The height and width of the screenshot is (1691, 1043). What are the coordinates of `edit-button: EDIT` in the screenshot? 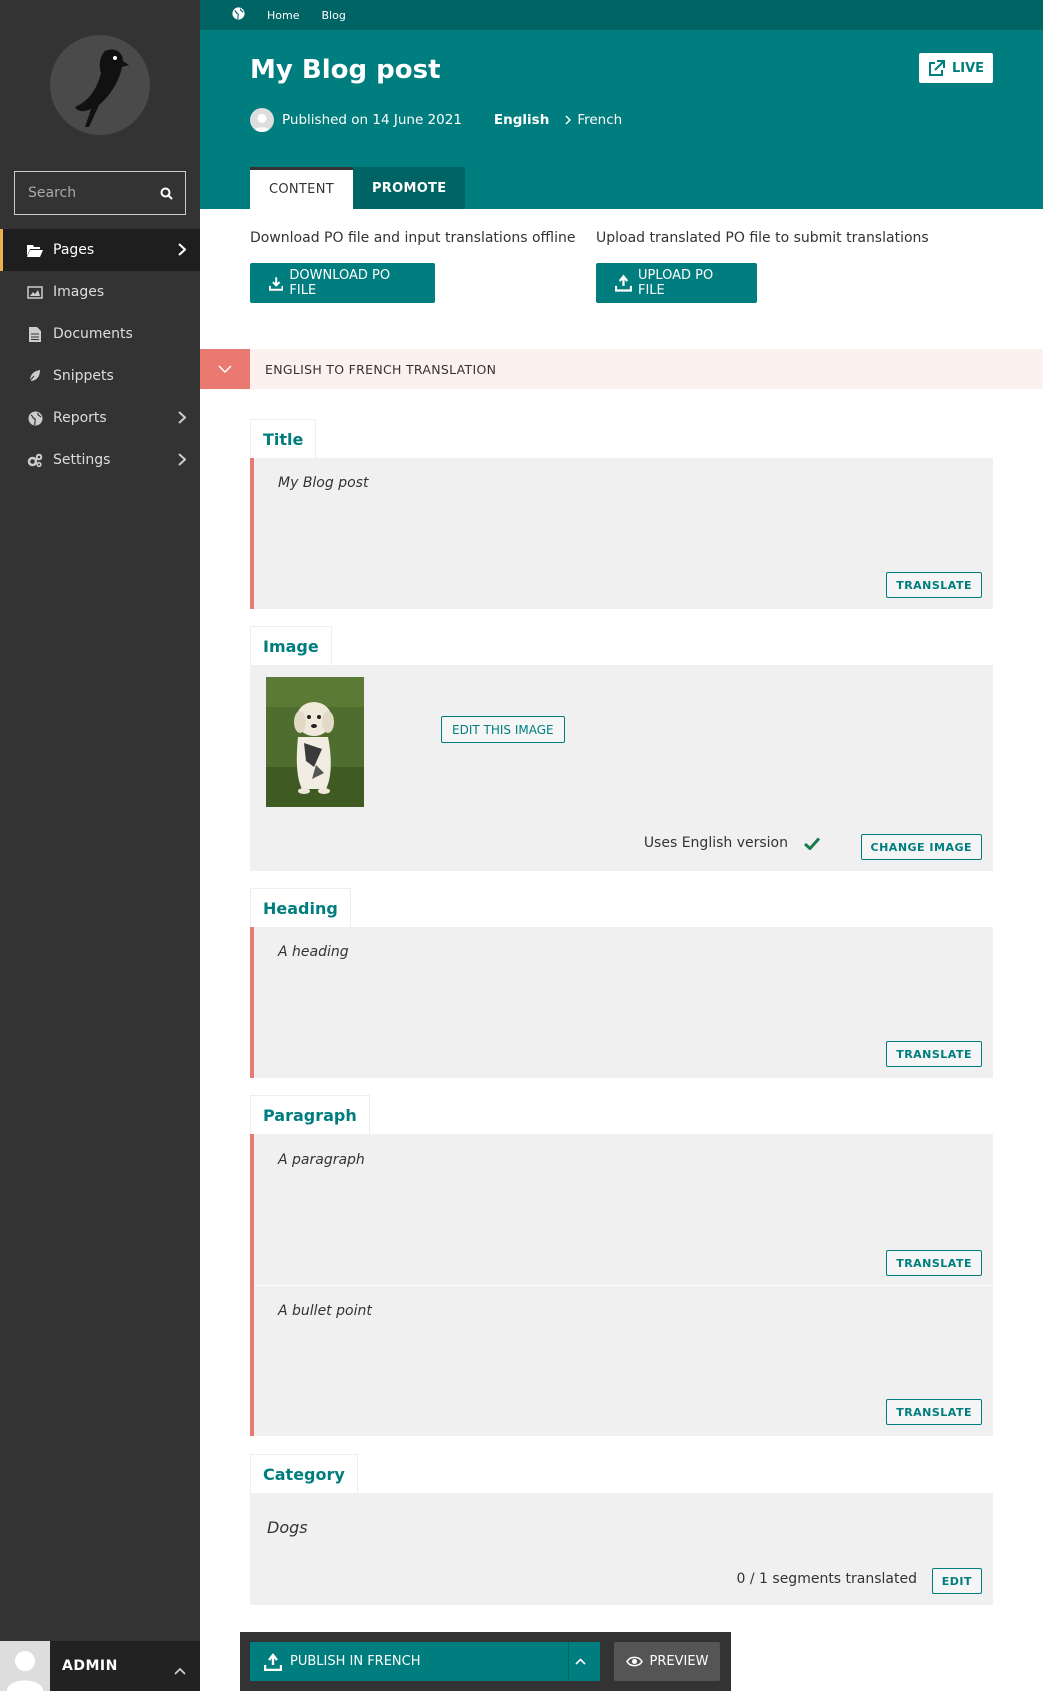 It's located at (956, 1581).